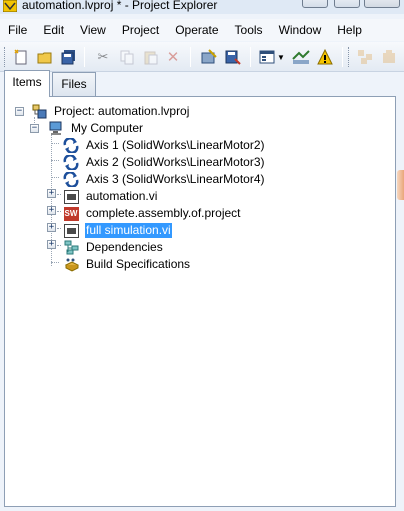  I want to click on my-computer-label: My Computer, so click(107, 128).